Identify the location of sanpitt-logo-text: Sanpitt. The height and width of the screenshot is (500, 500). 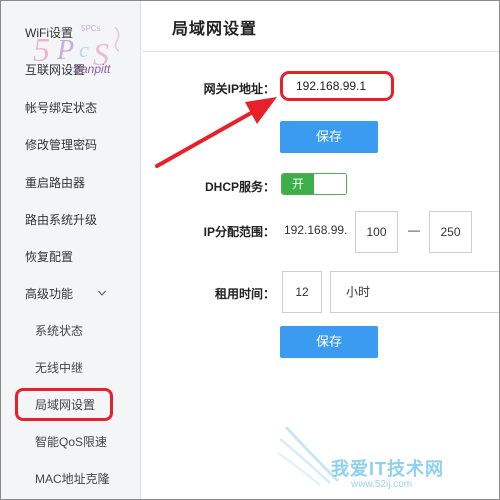
(92, 69).